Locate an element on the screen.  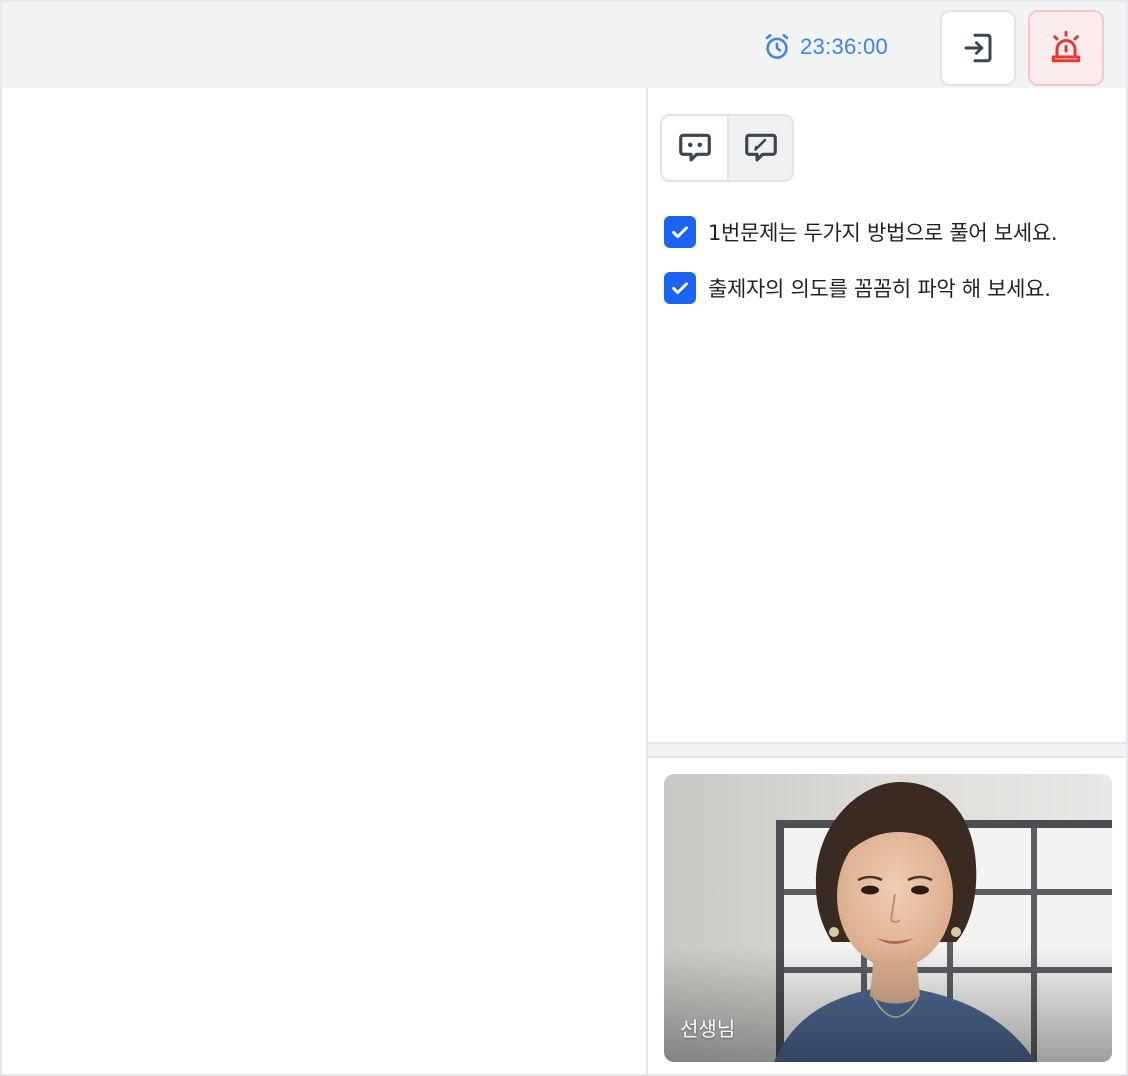
task-item: 출제자의 의도를 꼼꼼히 파악 해 보세요. is located at coordinates (857, 288).